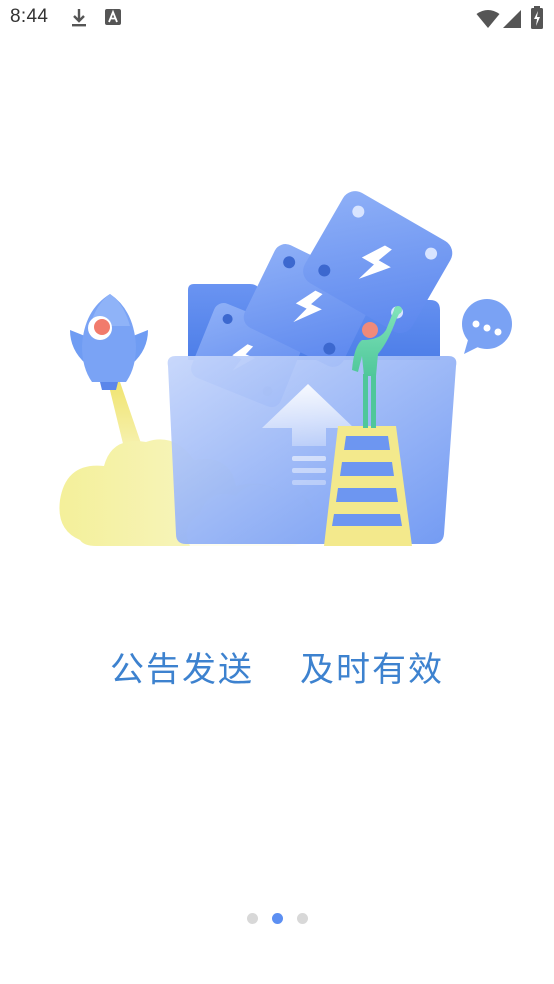 The width and height of the screenshot is (554, 984). I want to click on page-indicator, so click(277, 920).